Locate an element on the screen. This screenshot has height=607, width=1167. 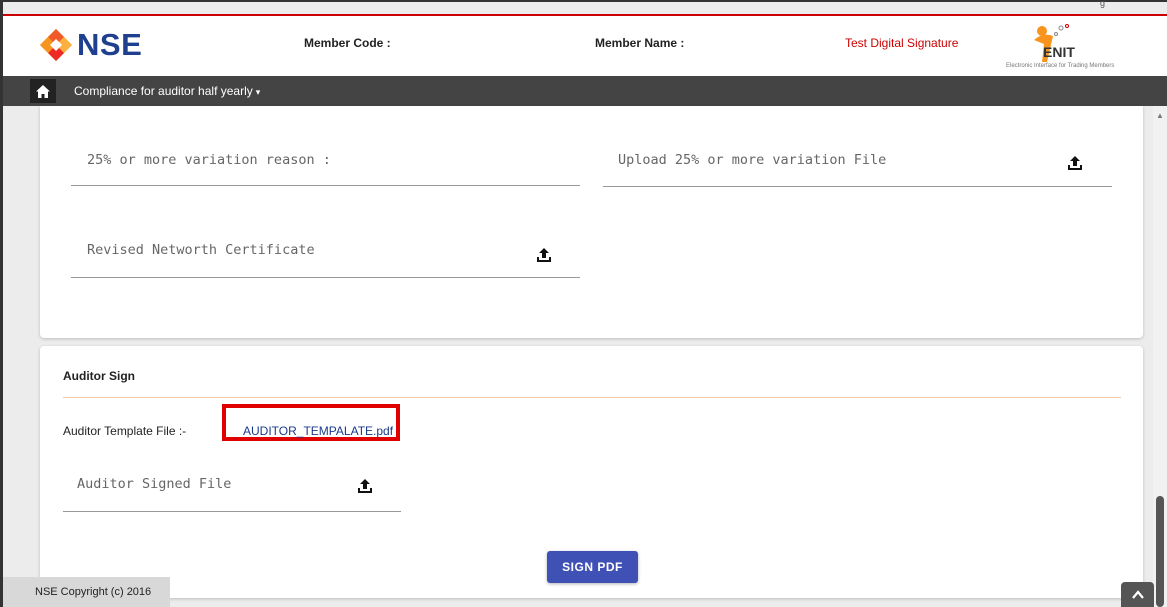
home-icon is located at coordinates (43, 91).